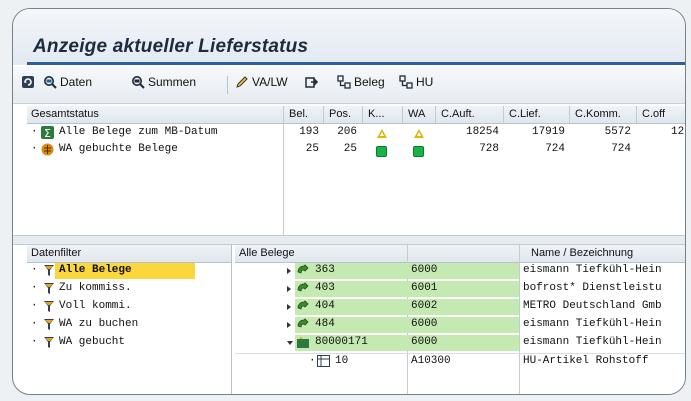 The height and width of the screenshot is (401, 691). I want to click on documents-title: Alle Belege, so click(267, 253).